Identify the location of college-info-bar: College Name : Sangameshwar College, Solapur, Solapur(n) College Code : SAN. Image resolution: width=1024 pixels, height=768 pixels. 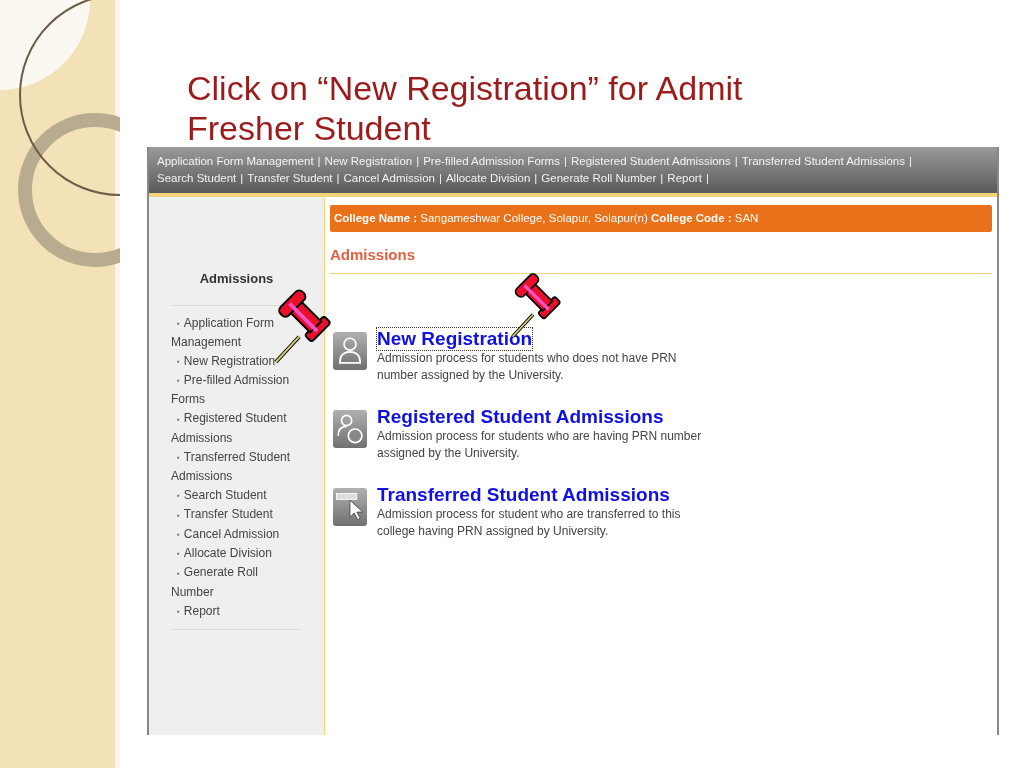
(661, 219).